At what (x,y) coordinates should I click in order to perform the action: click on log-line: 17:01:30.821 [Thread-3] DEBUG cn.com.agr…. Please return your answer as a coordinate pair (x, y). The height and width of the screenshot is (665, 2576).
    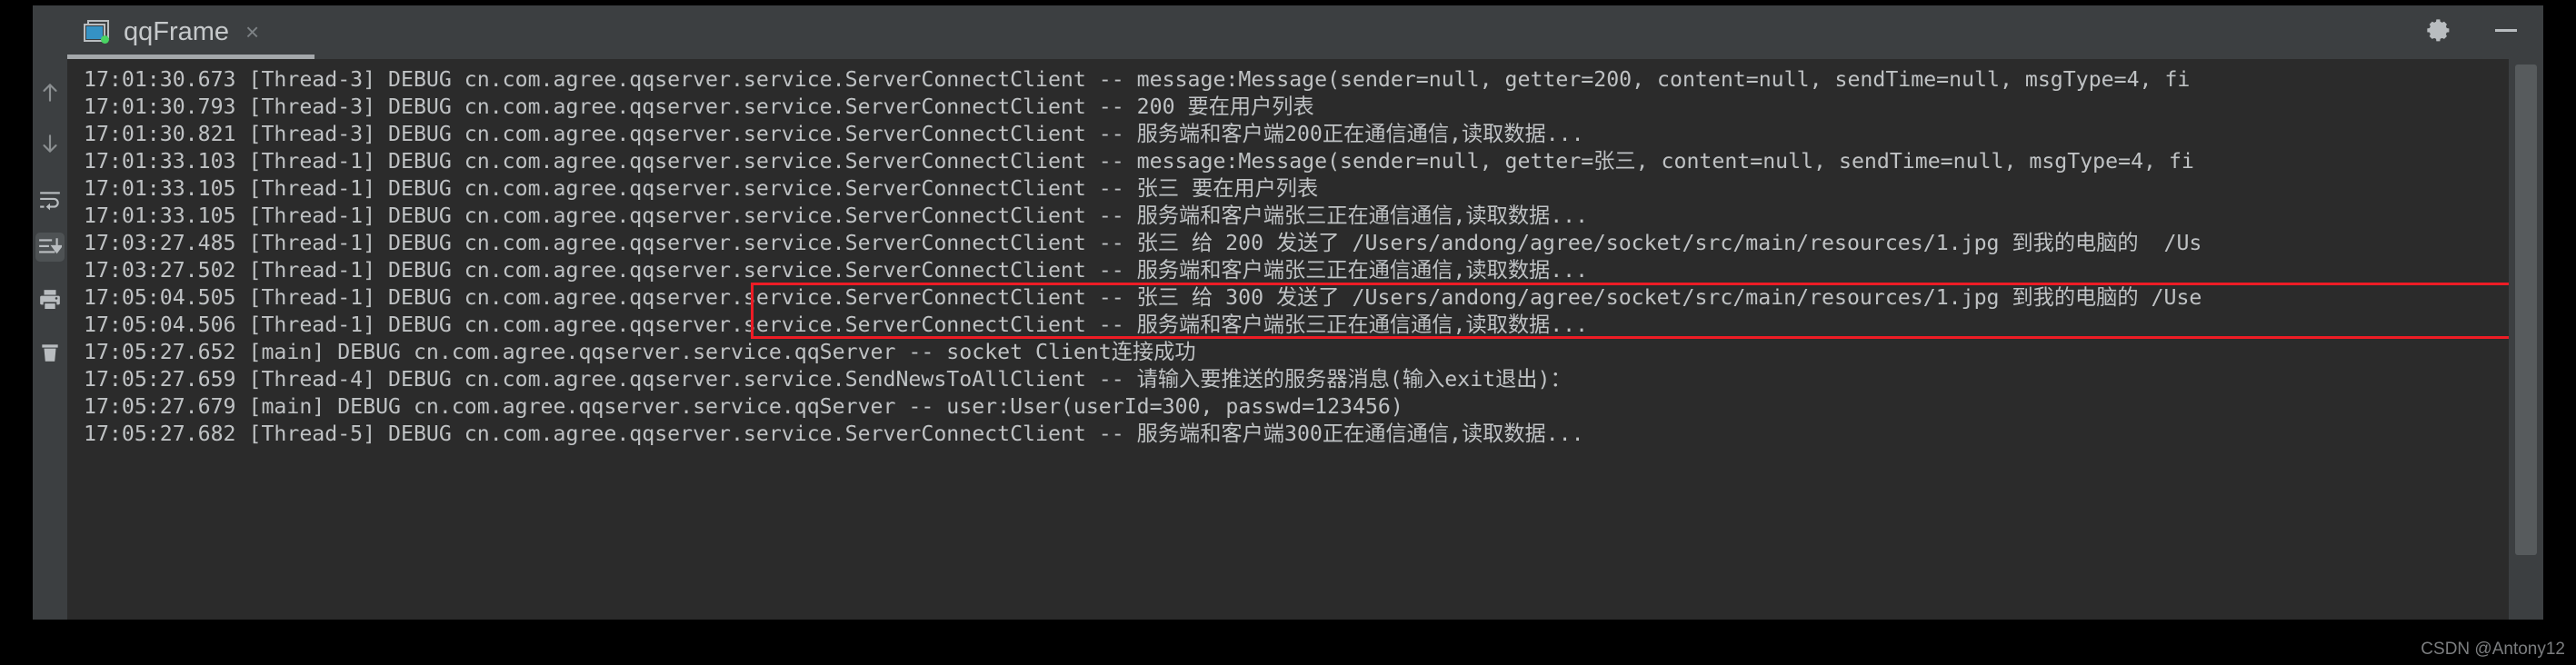
    Looking at the image, I should click on (834, 134).